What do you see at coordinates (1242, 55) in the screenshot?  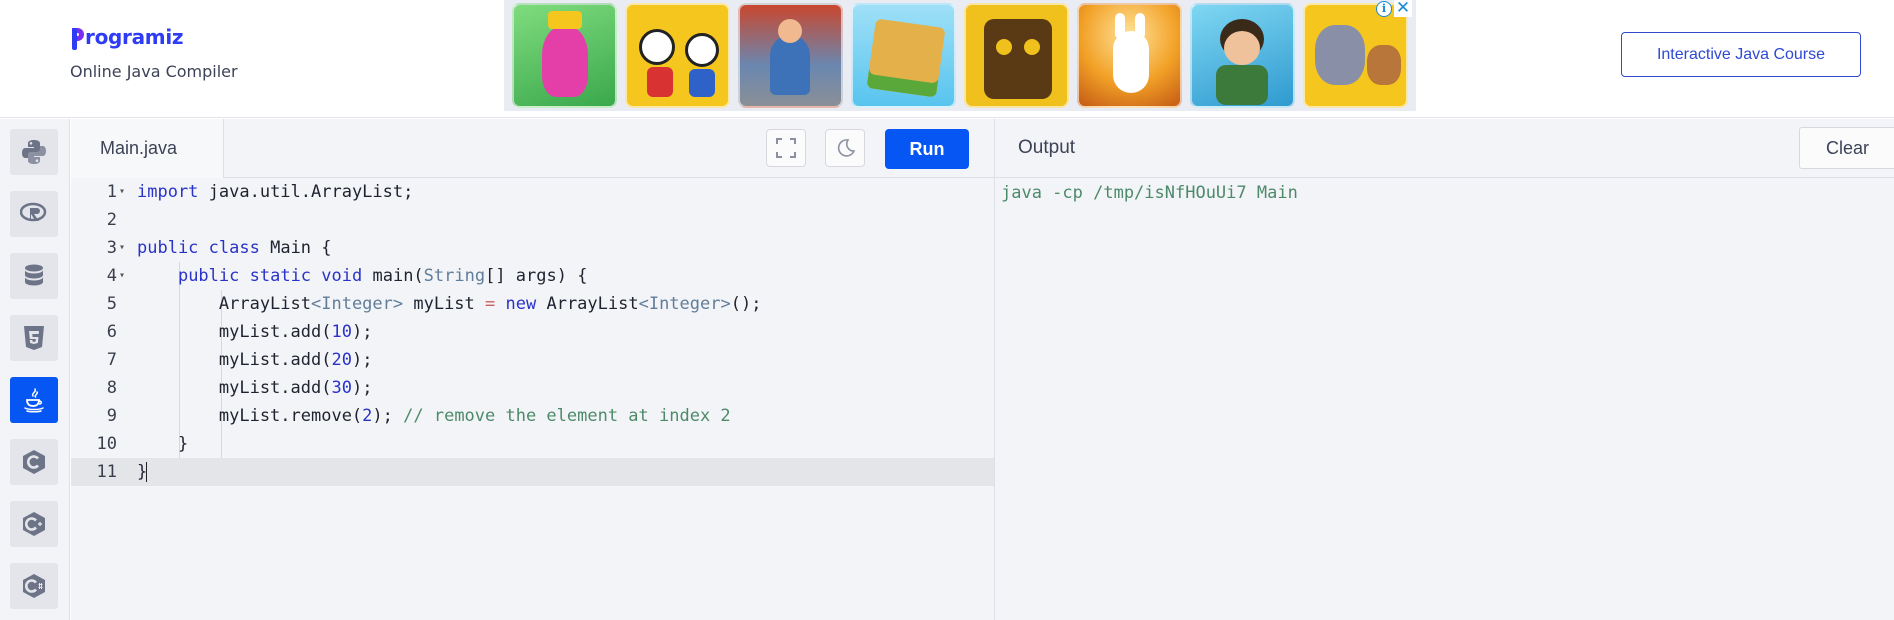 I see `ad-tile-boy` at bounding box center [1242, 55].